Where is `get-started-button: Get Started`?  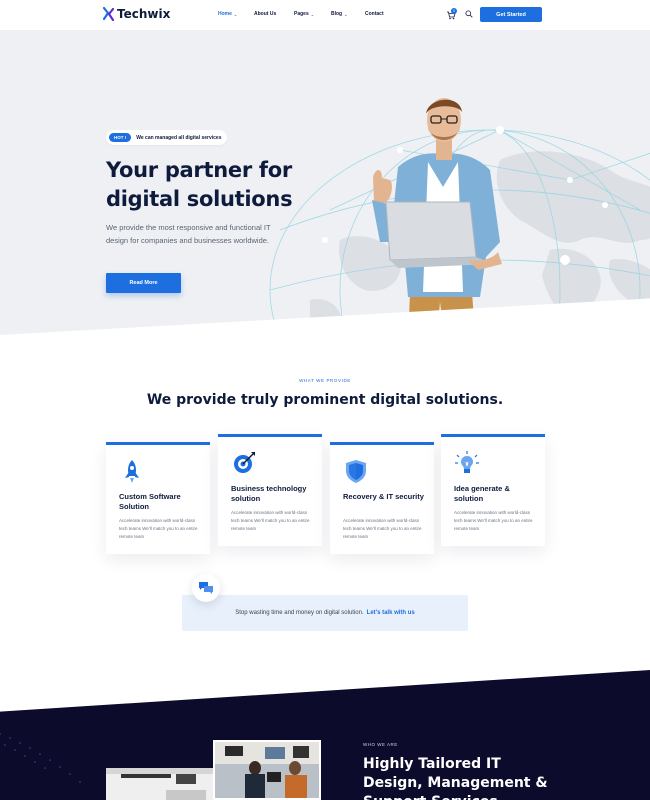 get-started-button: Get Started is located at coordinates (511, 14).